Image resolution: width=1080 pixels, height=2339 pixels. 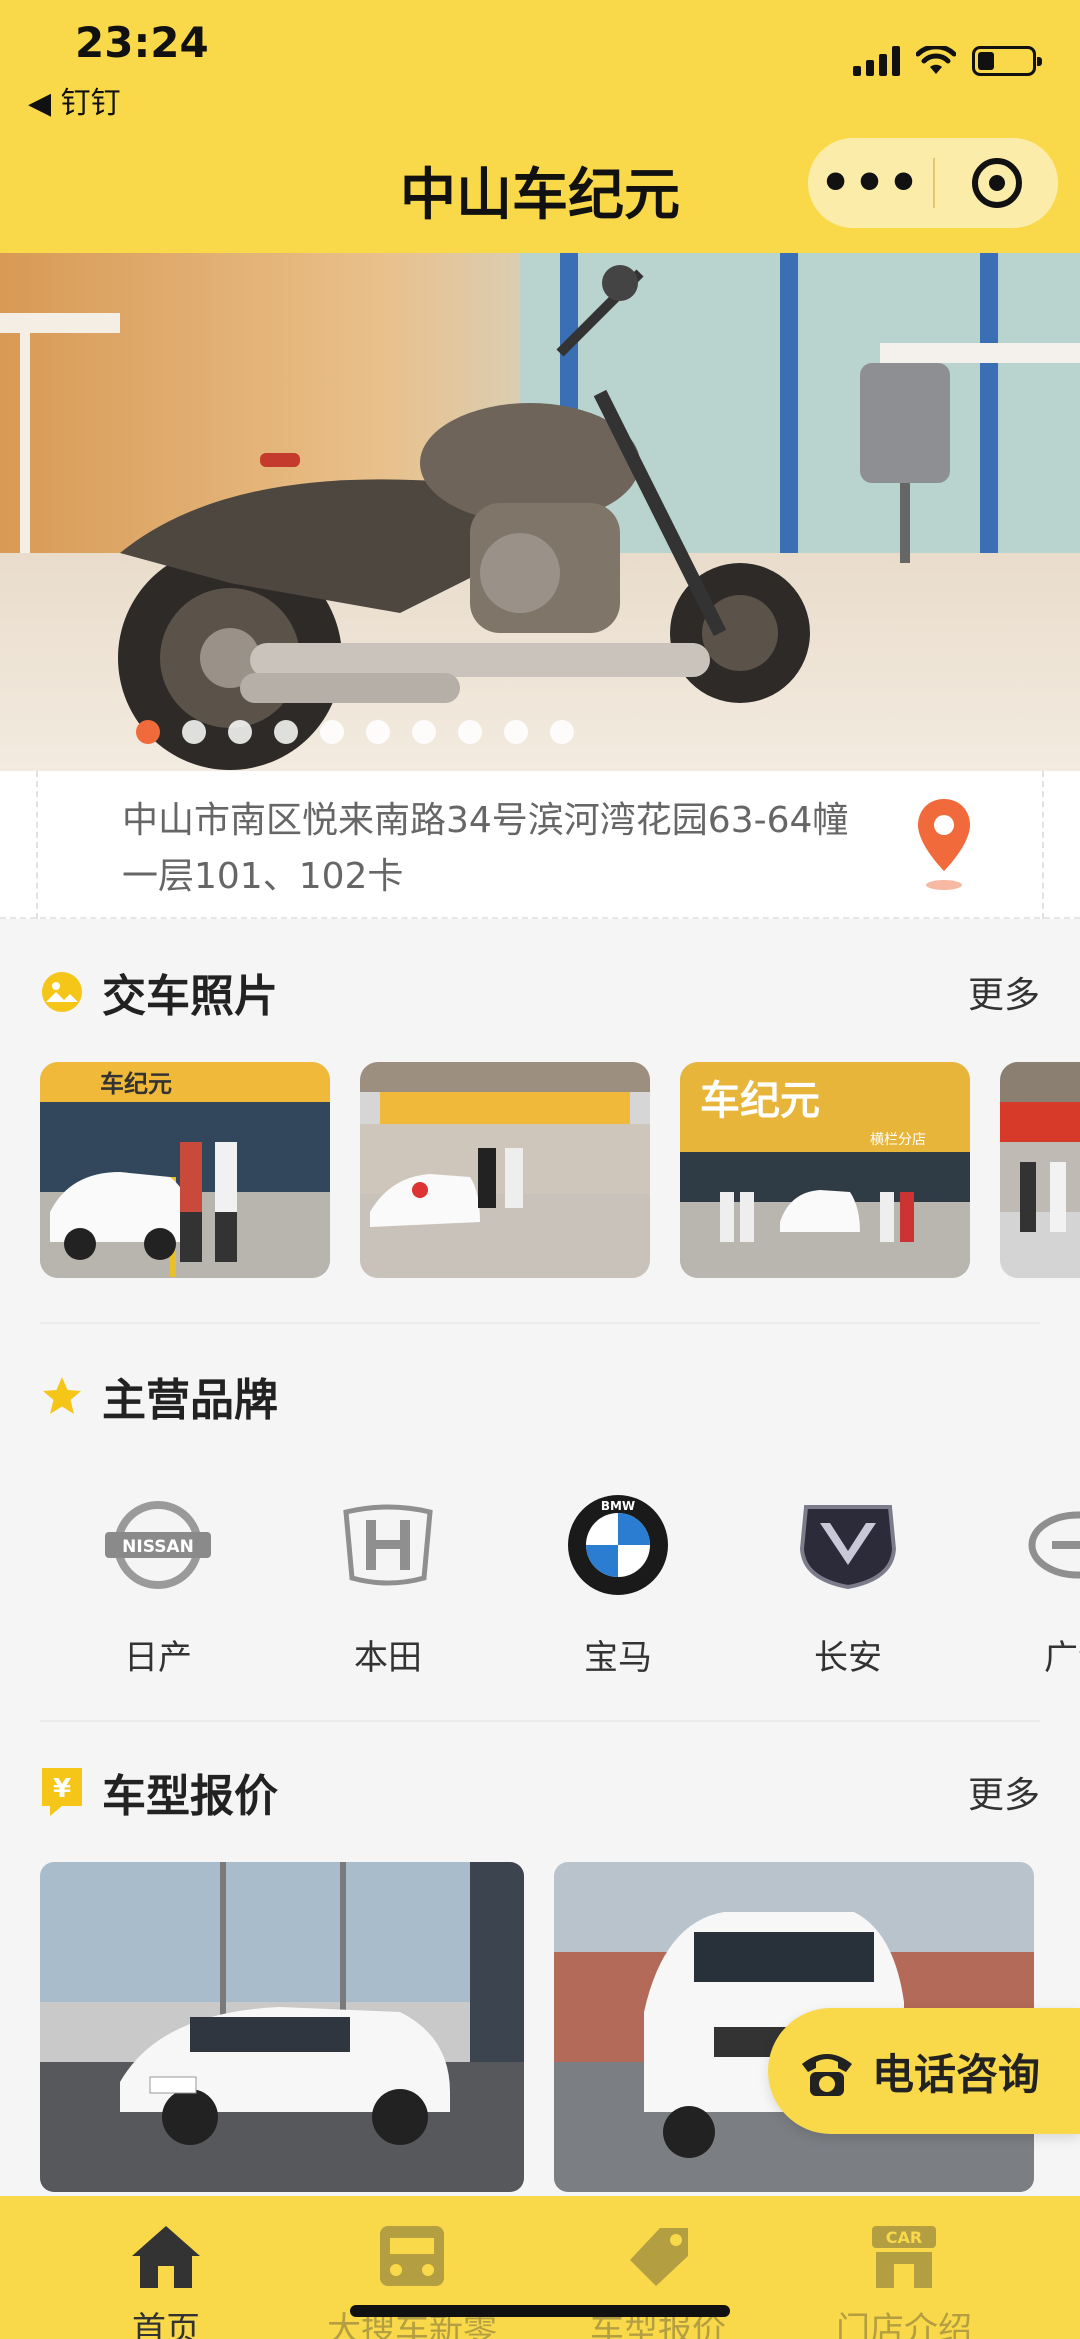 I want to click on prices-header: ¥ 车型报价 更多, so click(x=540, y=1792).